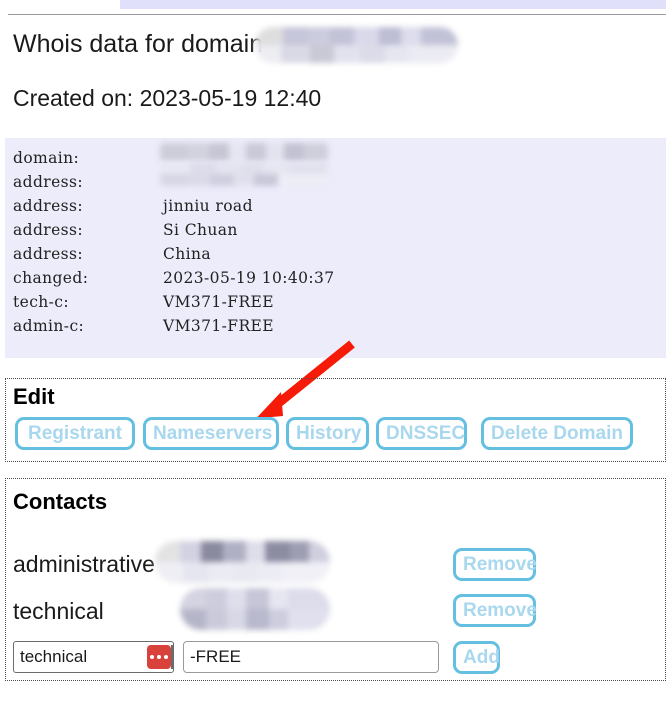 This screenshot has width=666, height=719. Describe the element at coordinates (244, 152) in the screenshot. I see `redacted-whois-domain` at that location.